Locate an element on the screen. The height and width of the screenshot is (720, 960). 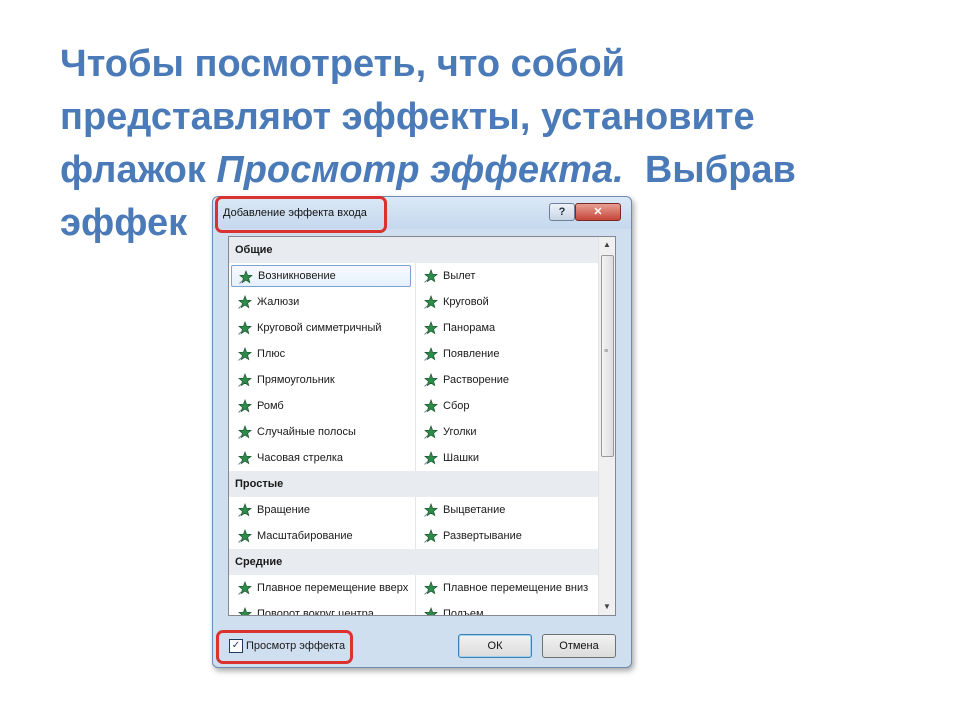
effect-item-label: Сбор is located at coordinates (456, 406).